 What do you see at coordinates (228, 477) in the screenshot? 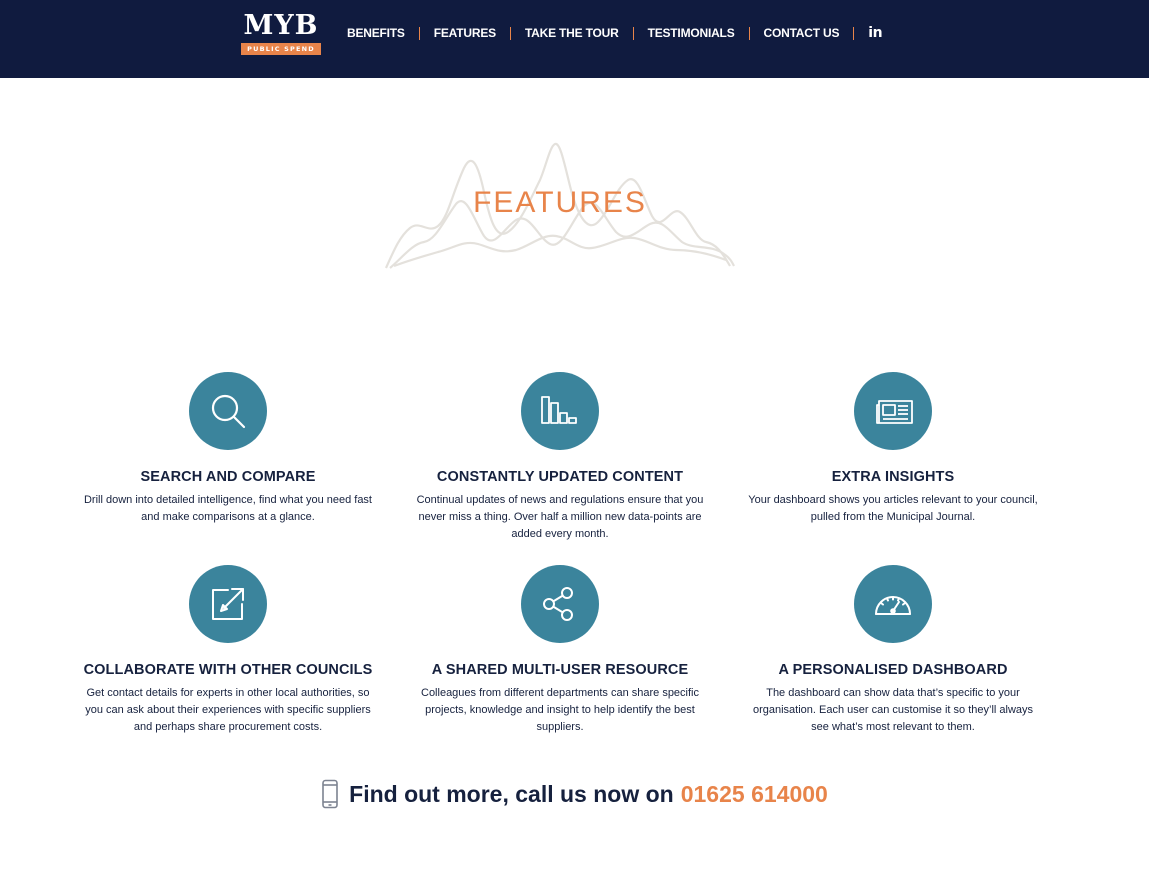
I see `feature-title: SEARCH AND COMPARE` at bounding box center [228, 477].